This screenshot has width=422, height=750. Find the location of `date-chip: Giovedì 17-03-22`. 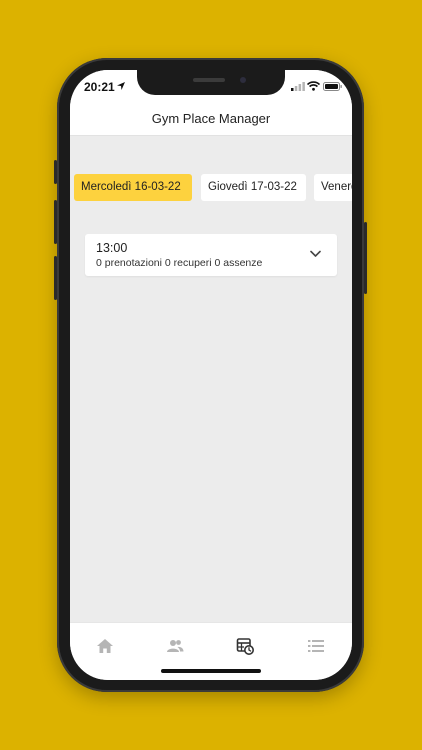

date-chip: Giovedì 17-03-22 is located at coordinates (253, 187).